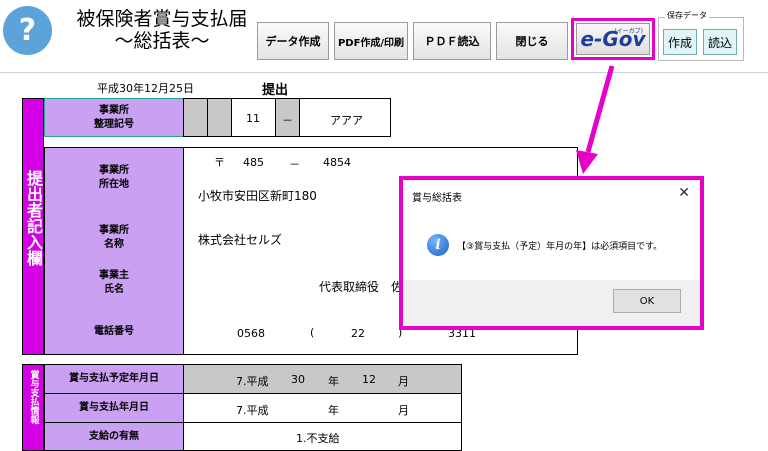 The image size is (768, 451). Describe the element at coordinates (684, 193) in the screenshot. I see `close-icon: ✕` at that location.